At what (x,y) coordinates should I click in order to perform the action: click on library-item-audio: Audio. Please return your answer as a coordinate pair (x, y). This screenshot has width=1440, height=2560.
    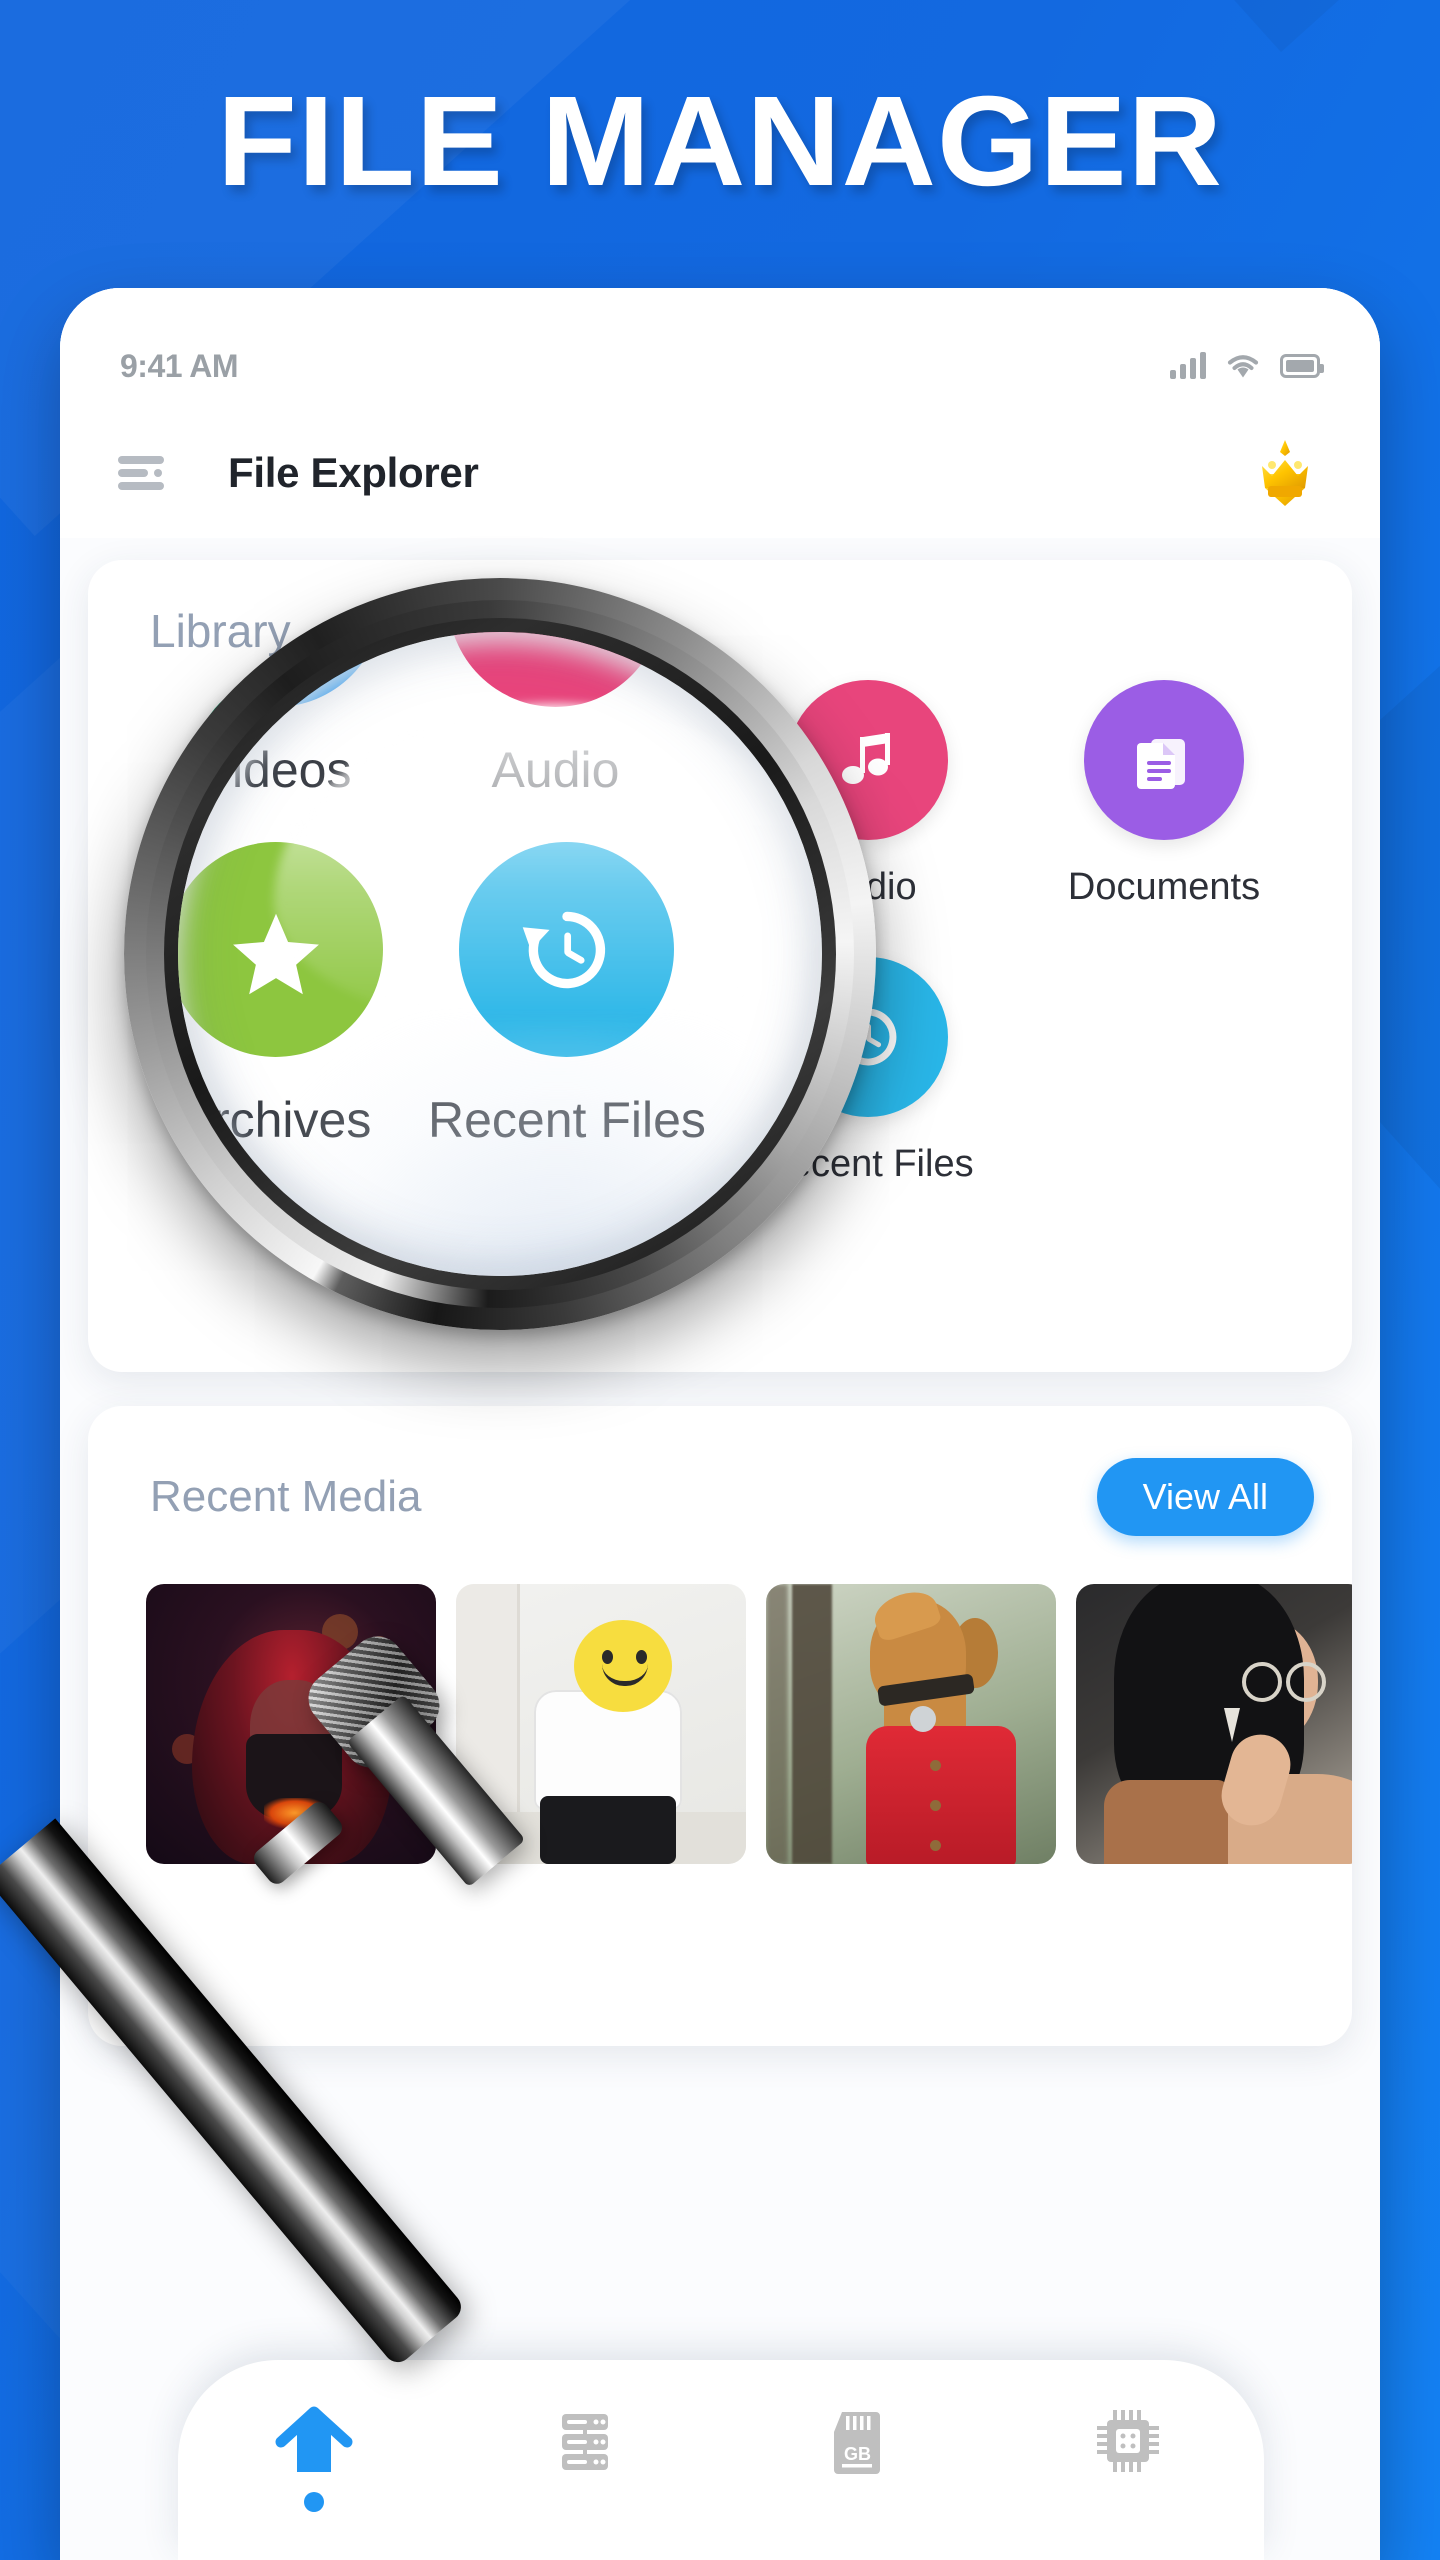
    Looking at the image, I should click on (868, 794).